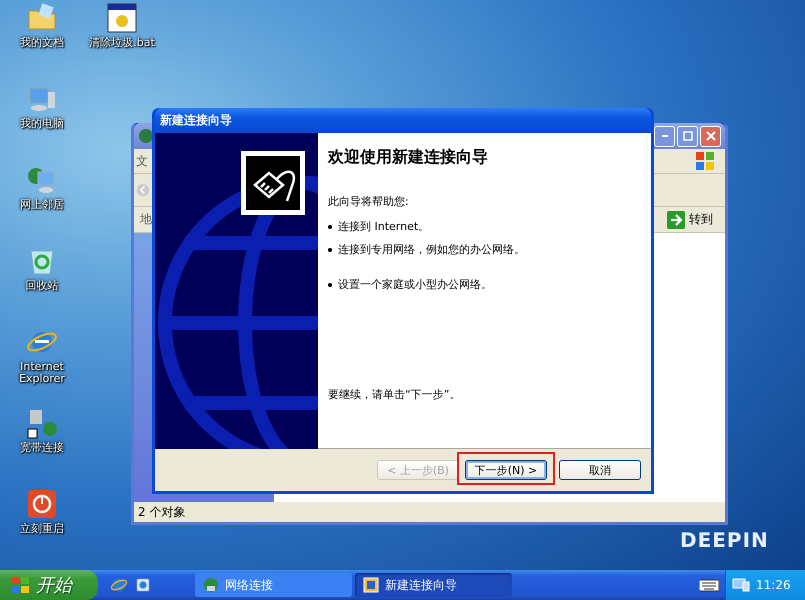 This screenshot has width=805, height=600. I want to click on desktop-icon-label: 我的电脑, so click(42, 124).